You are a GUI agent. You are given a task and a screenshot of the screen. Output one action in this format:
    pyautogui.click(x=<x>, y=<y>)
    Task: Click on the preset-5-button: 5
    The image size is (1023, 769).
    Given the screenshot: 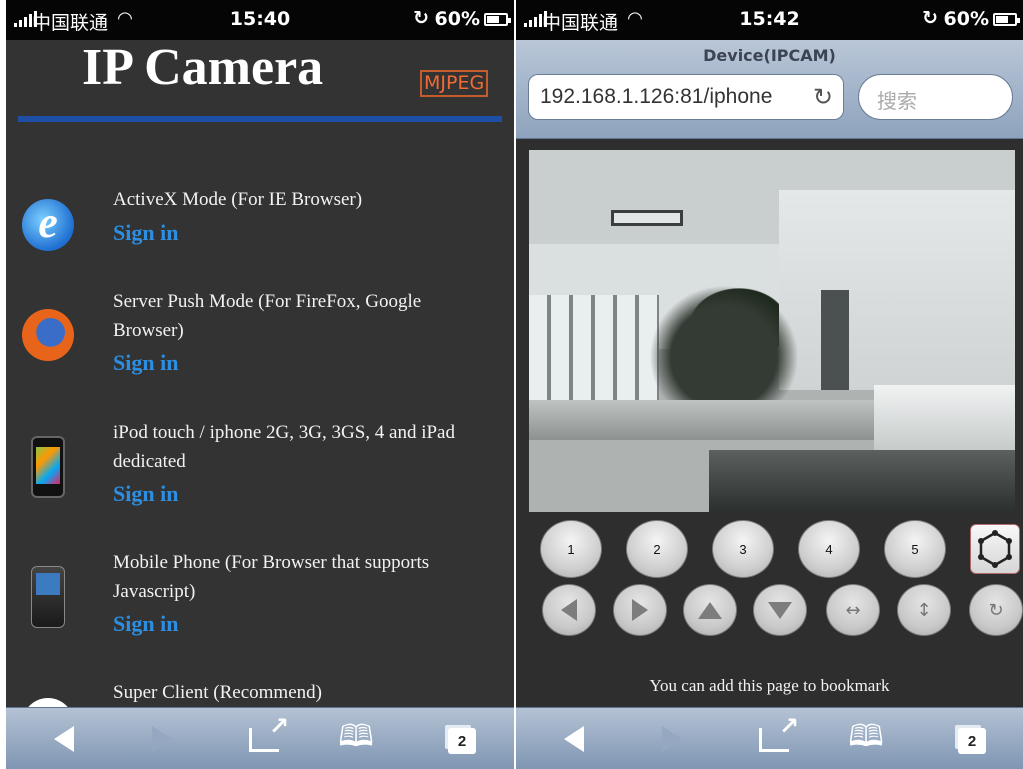 What is the action you would take?
    pyautogui.click(x=915, y=549)
    